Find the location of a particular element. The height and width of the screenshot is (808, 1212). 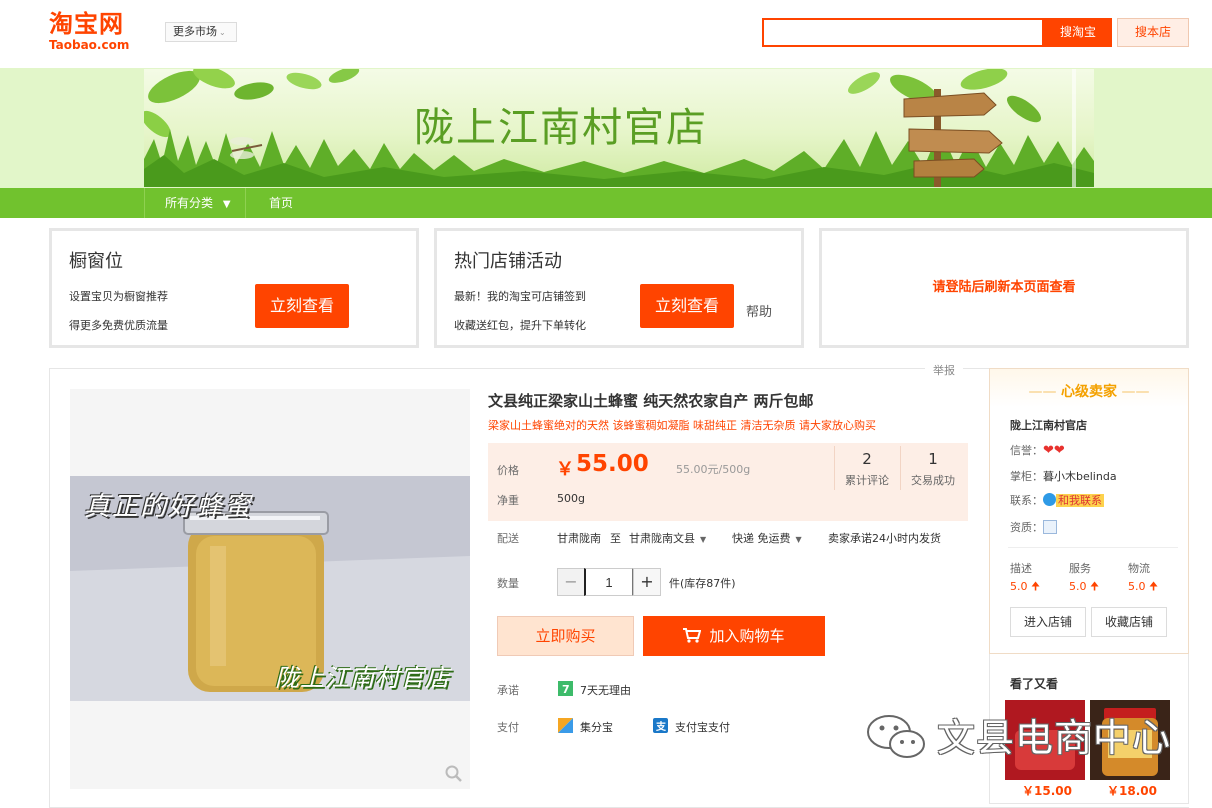

taobao-logo: 淘宝网 Taobao.com is located at coordinates (99, 31).